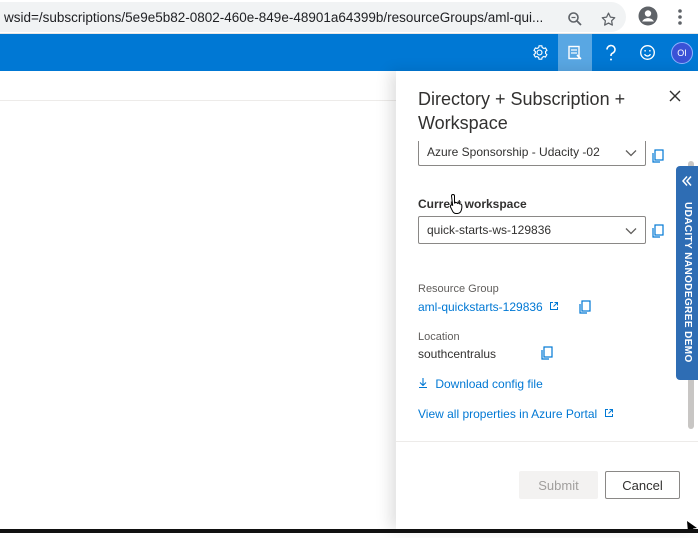 The width and height of the screenshot is (698, 538). What do you see at coordinates (522, 111) in the screenshot?
I see `panel-title: Directory + Subscription + Workspace` at bounding box center [522, 111].